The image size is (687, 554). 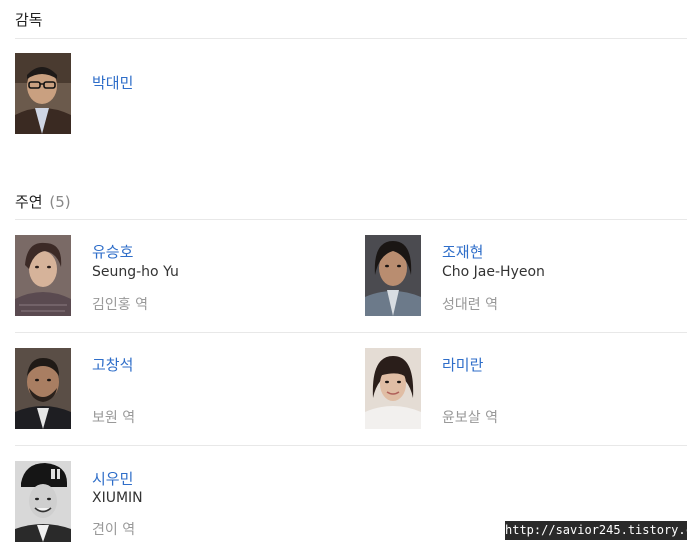 I want to click on director-name-link: 박대민, so click(x=112, y=83).